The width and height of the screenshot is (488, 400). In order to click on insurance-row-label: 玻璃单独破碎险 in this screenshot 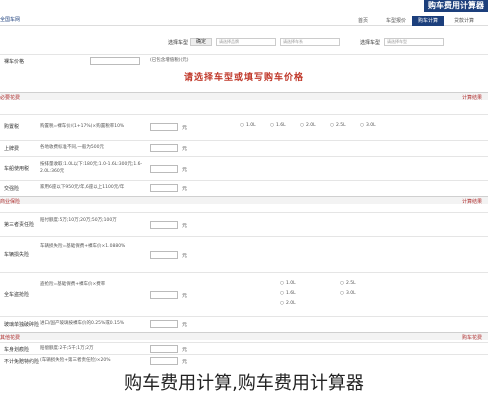, I will do `click(22, 325)`.